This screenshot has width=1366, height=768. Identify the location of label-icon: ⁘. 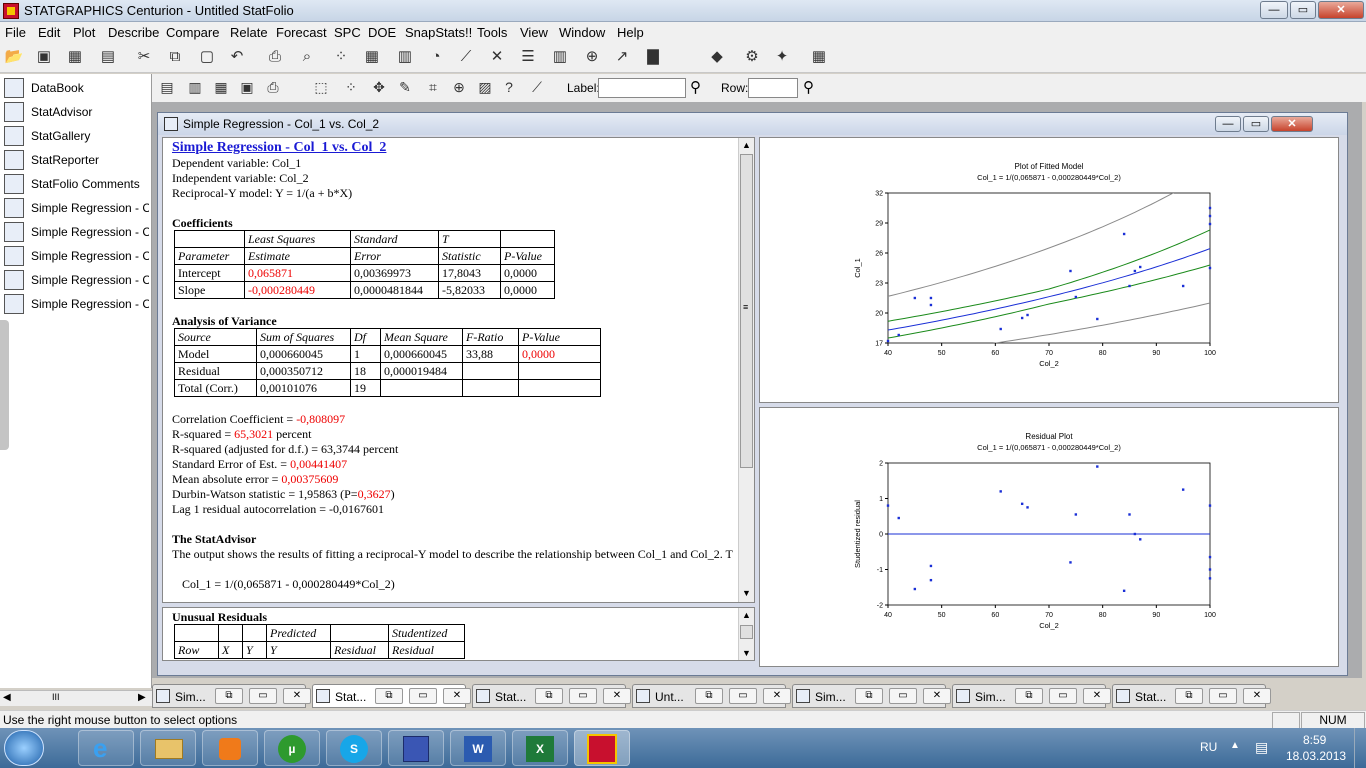
(351, 87).